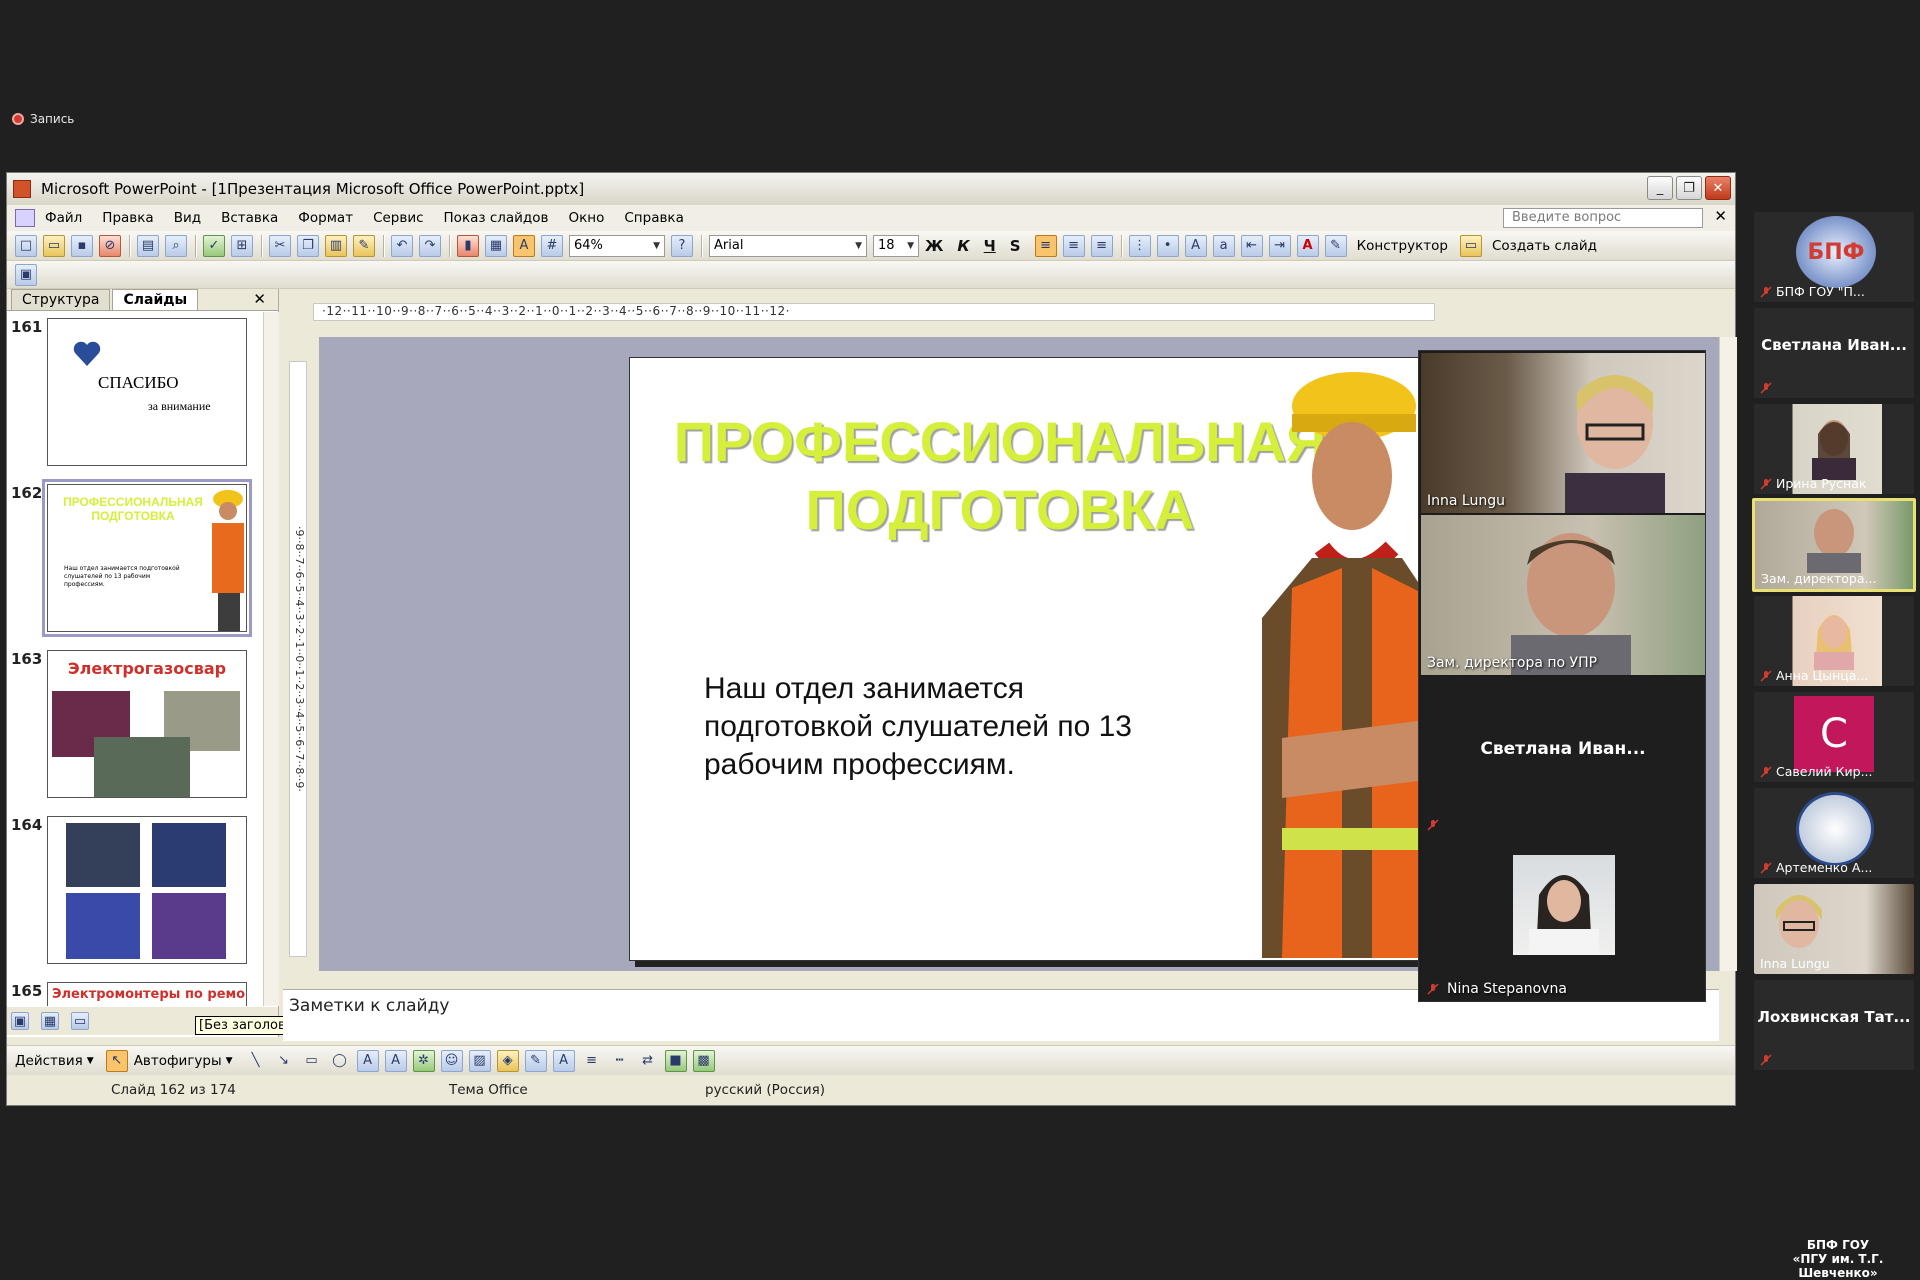 The image size is (1920, 1280). What do you see at coordinates (54, 245) in the screenshot?
I see `open-icon: ▭` at bounding box center [54, 245].